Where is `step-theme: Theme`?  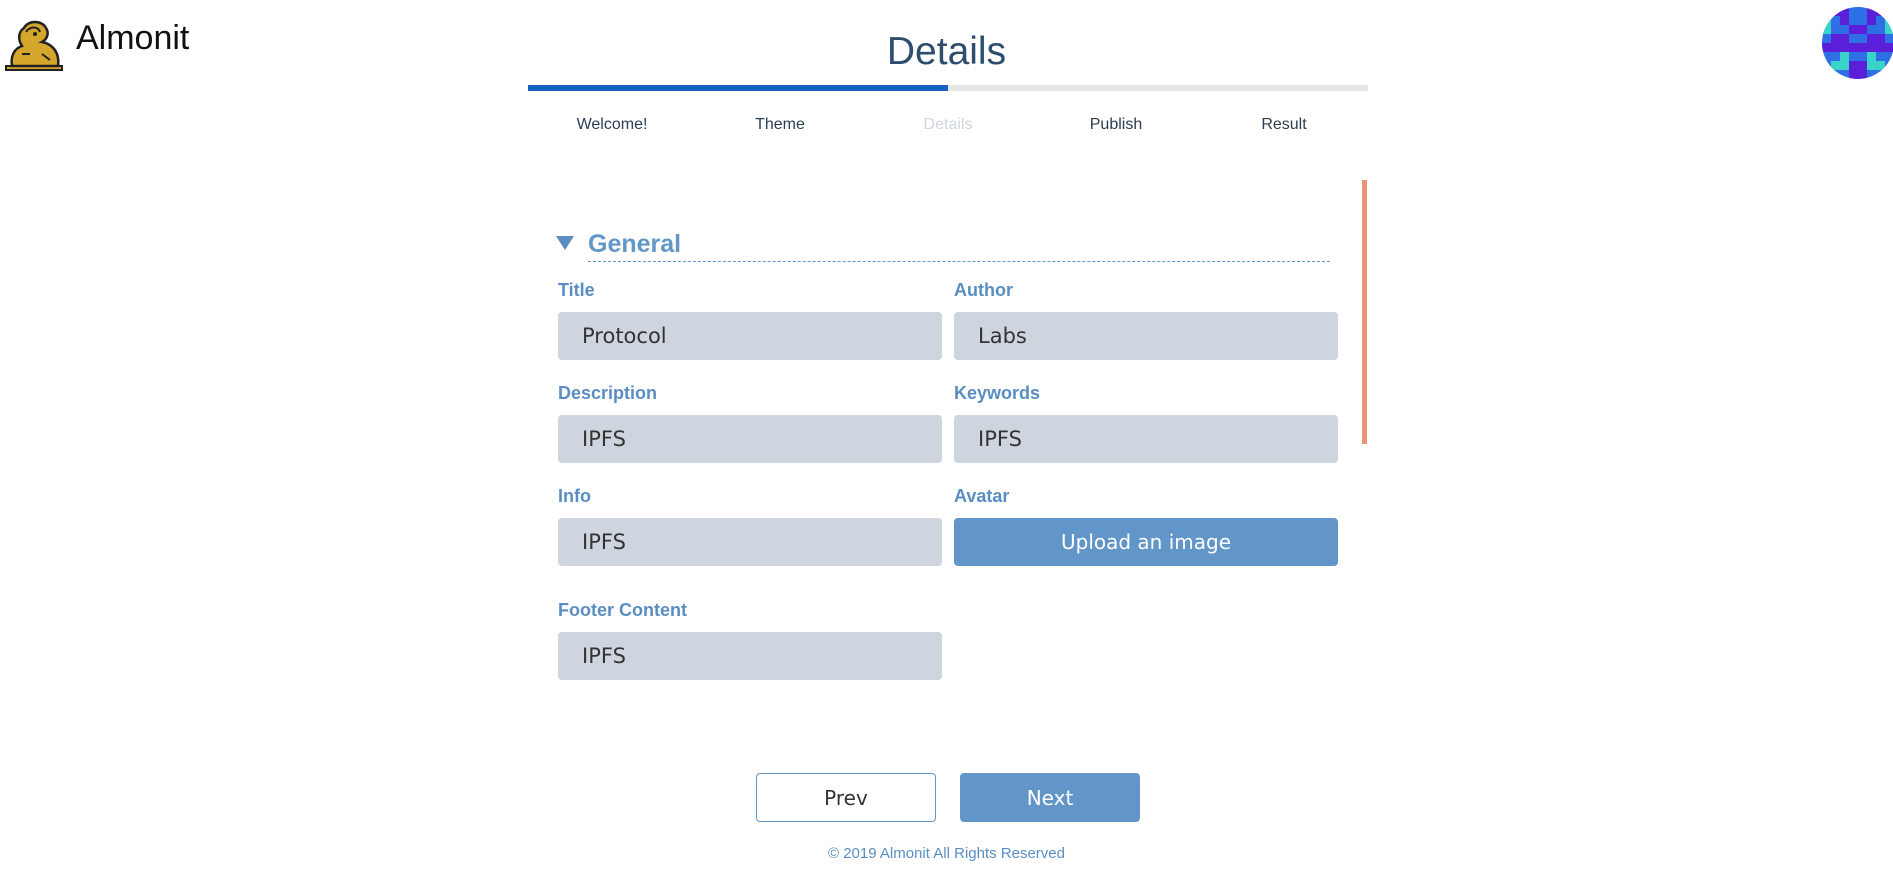
step-theme: Theme is located at coordinates (780, 125).